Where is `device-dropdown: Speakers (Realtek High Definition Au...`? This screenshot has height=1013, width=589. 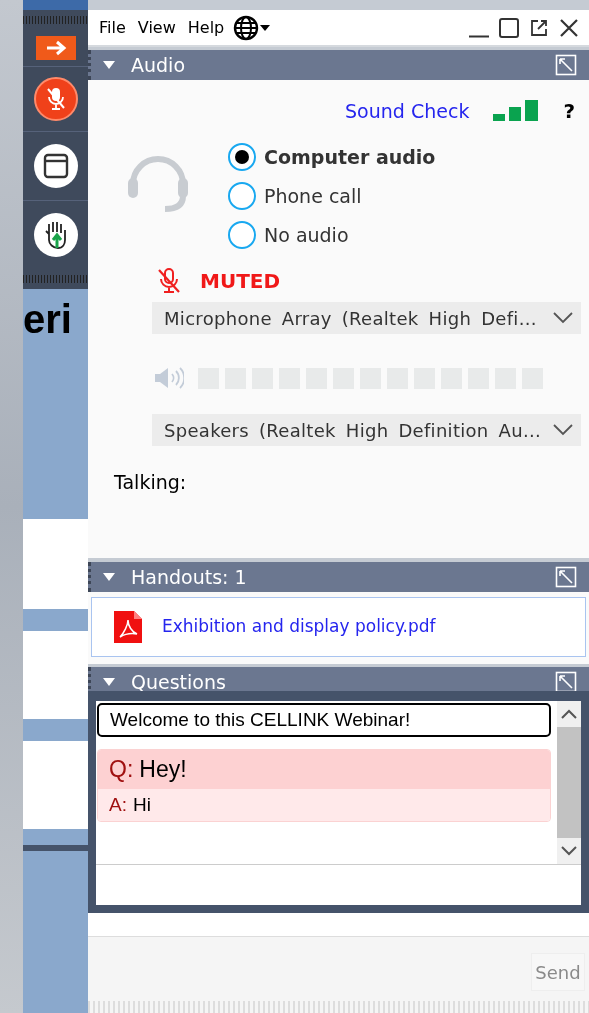 device-dropdown: Speakers (Realtek High Definition Au... is located at coordinates (366, 430).